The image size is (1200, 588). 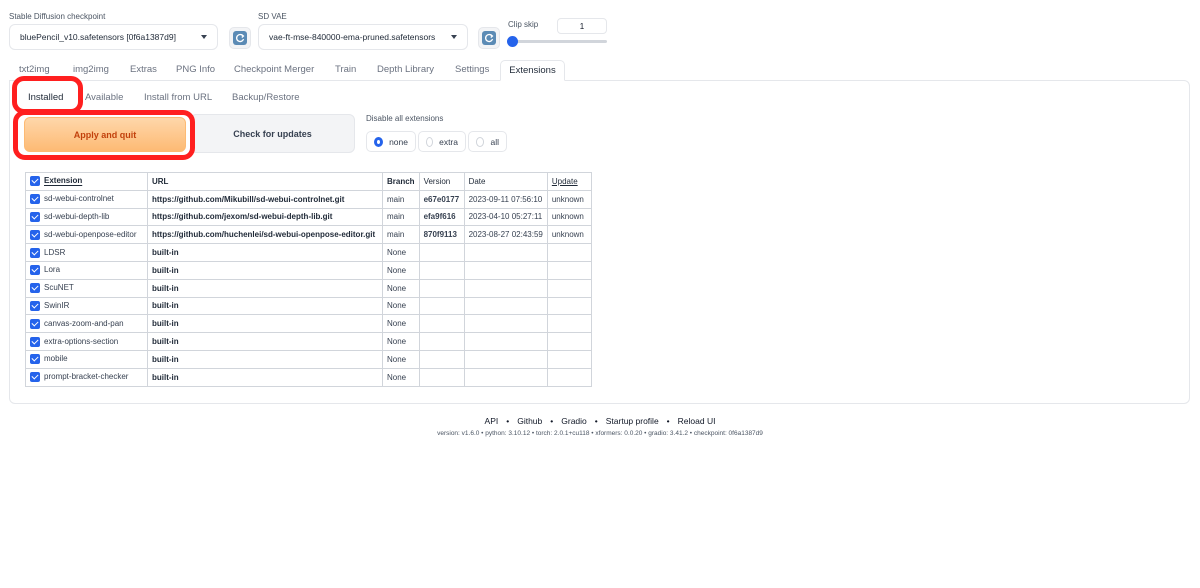 What do you see at coordinates (266, 97) in the screenshot?
I see `subtab-backup-restore: Backup/Restore` at bounding box center [266, 97].